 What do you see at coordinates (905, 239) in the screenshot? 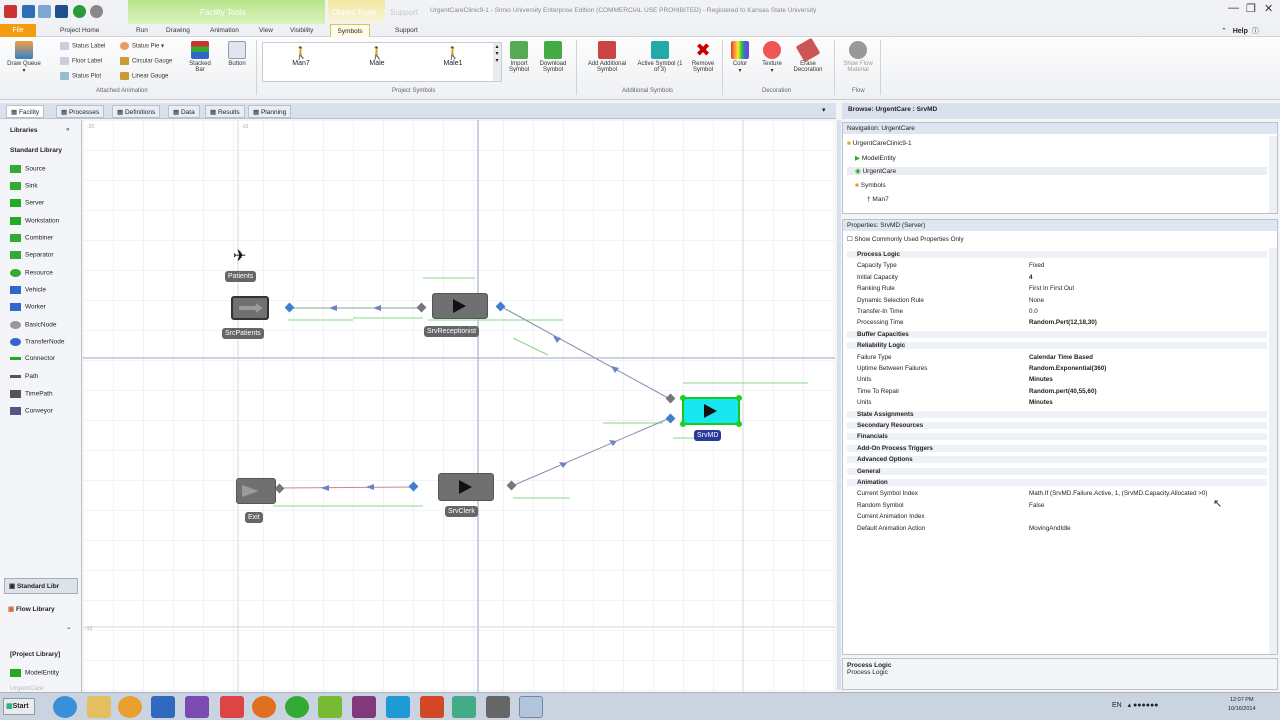
I see `show-common-checkbox: ☐ Show Commonly Used Properties Only` at bounding box center [905, 239].